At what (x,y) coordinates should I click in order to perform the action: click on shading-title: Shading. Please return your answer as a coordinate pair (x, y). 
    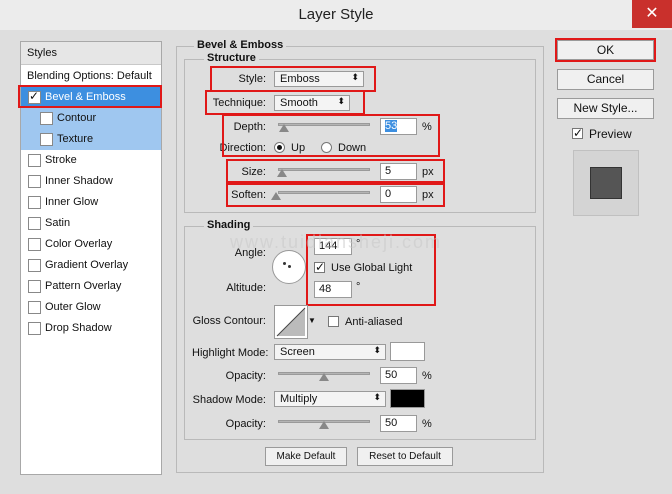
    Looking at the image, I should click on (229, 225).